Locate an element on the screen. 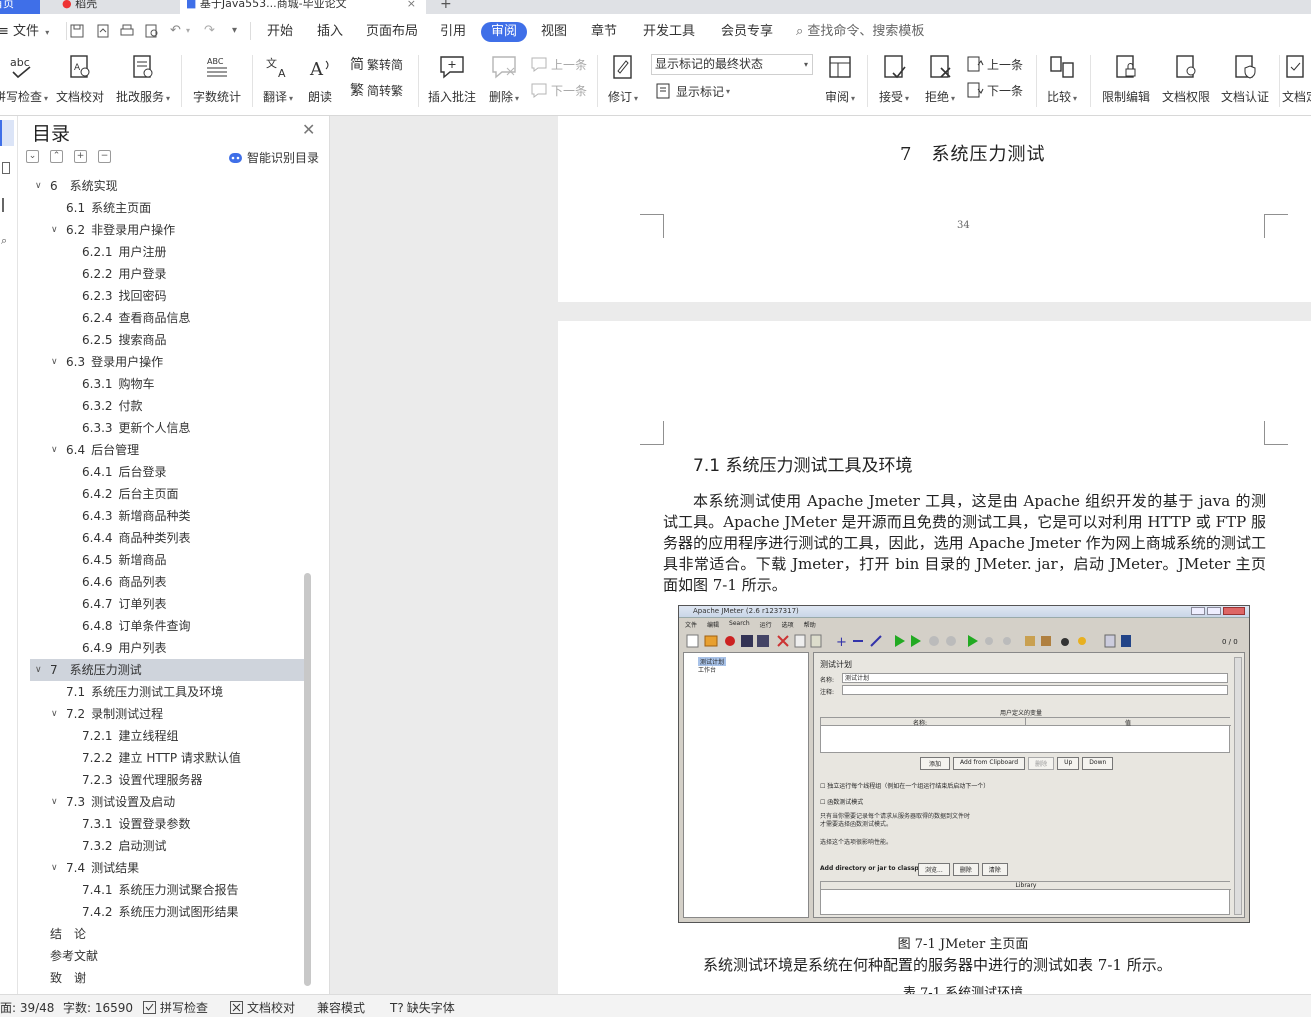 The image size is (1311, 1017). spellcheck-toggle: 拼写检查 is located at coordinates (175, 1007).